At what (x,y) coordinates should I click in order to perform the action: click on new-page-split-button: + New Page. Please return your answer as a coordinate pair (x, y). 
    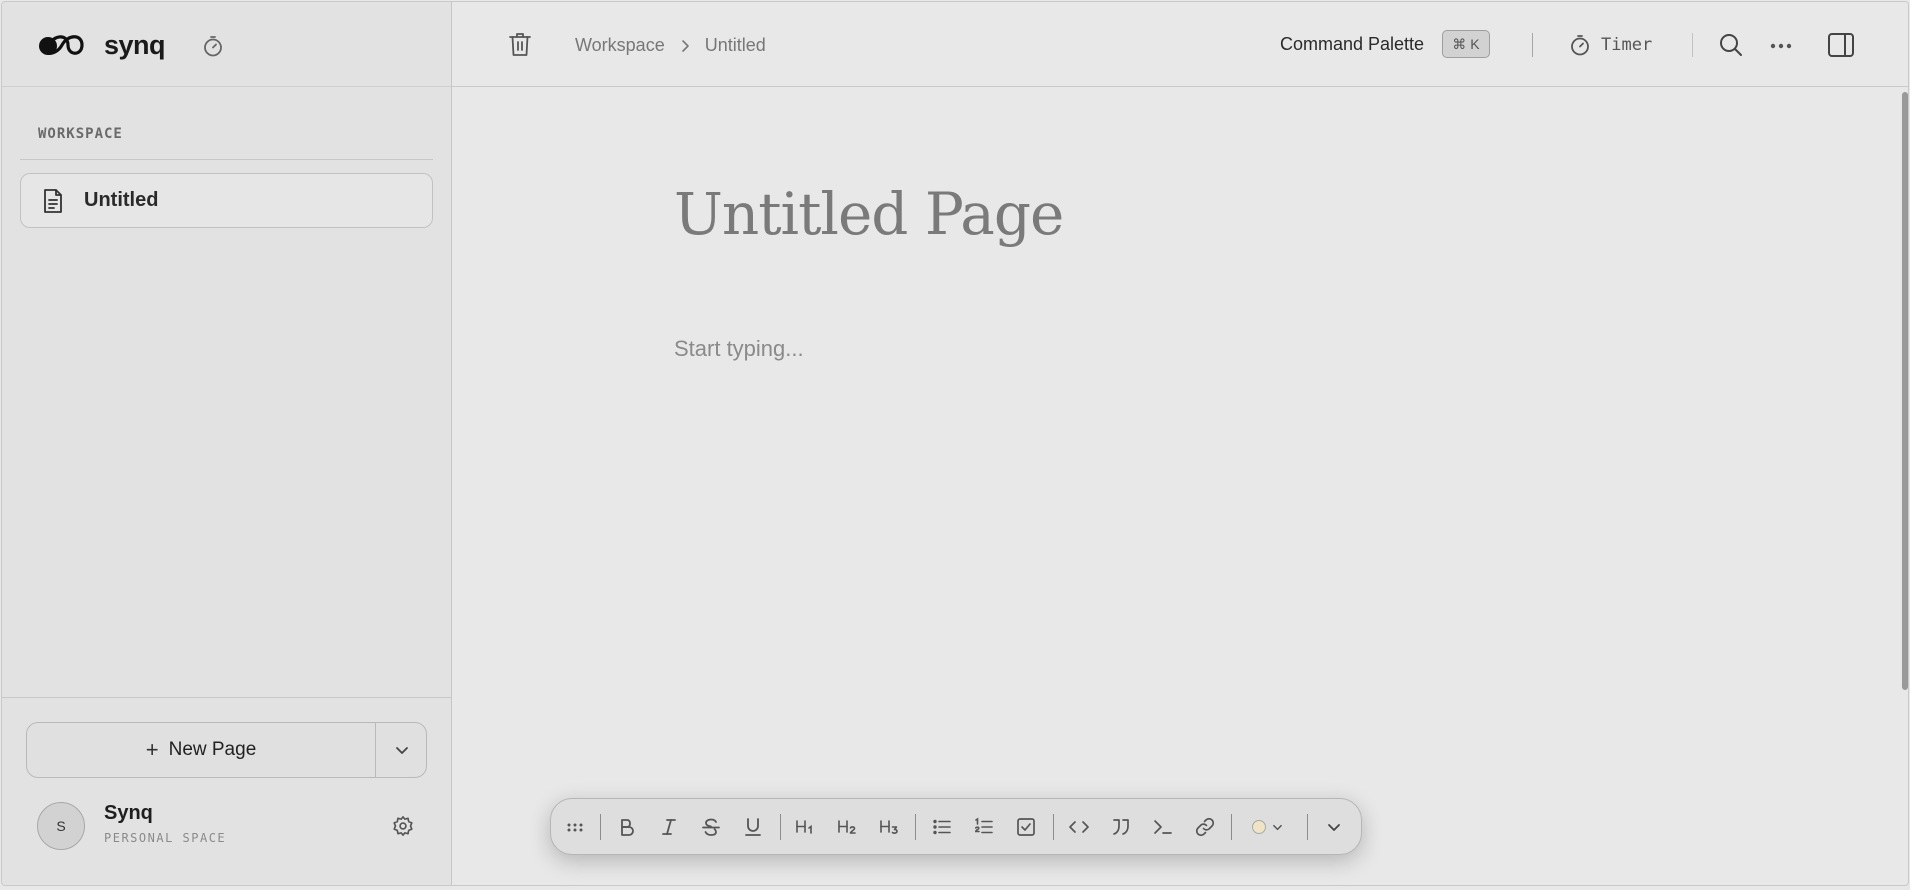
    Looking at the image, I should click on (226, 750).